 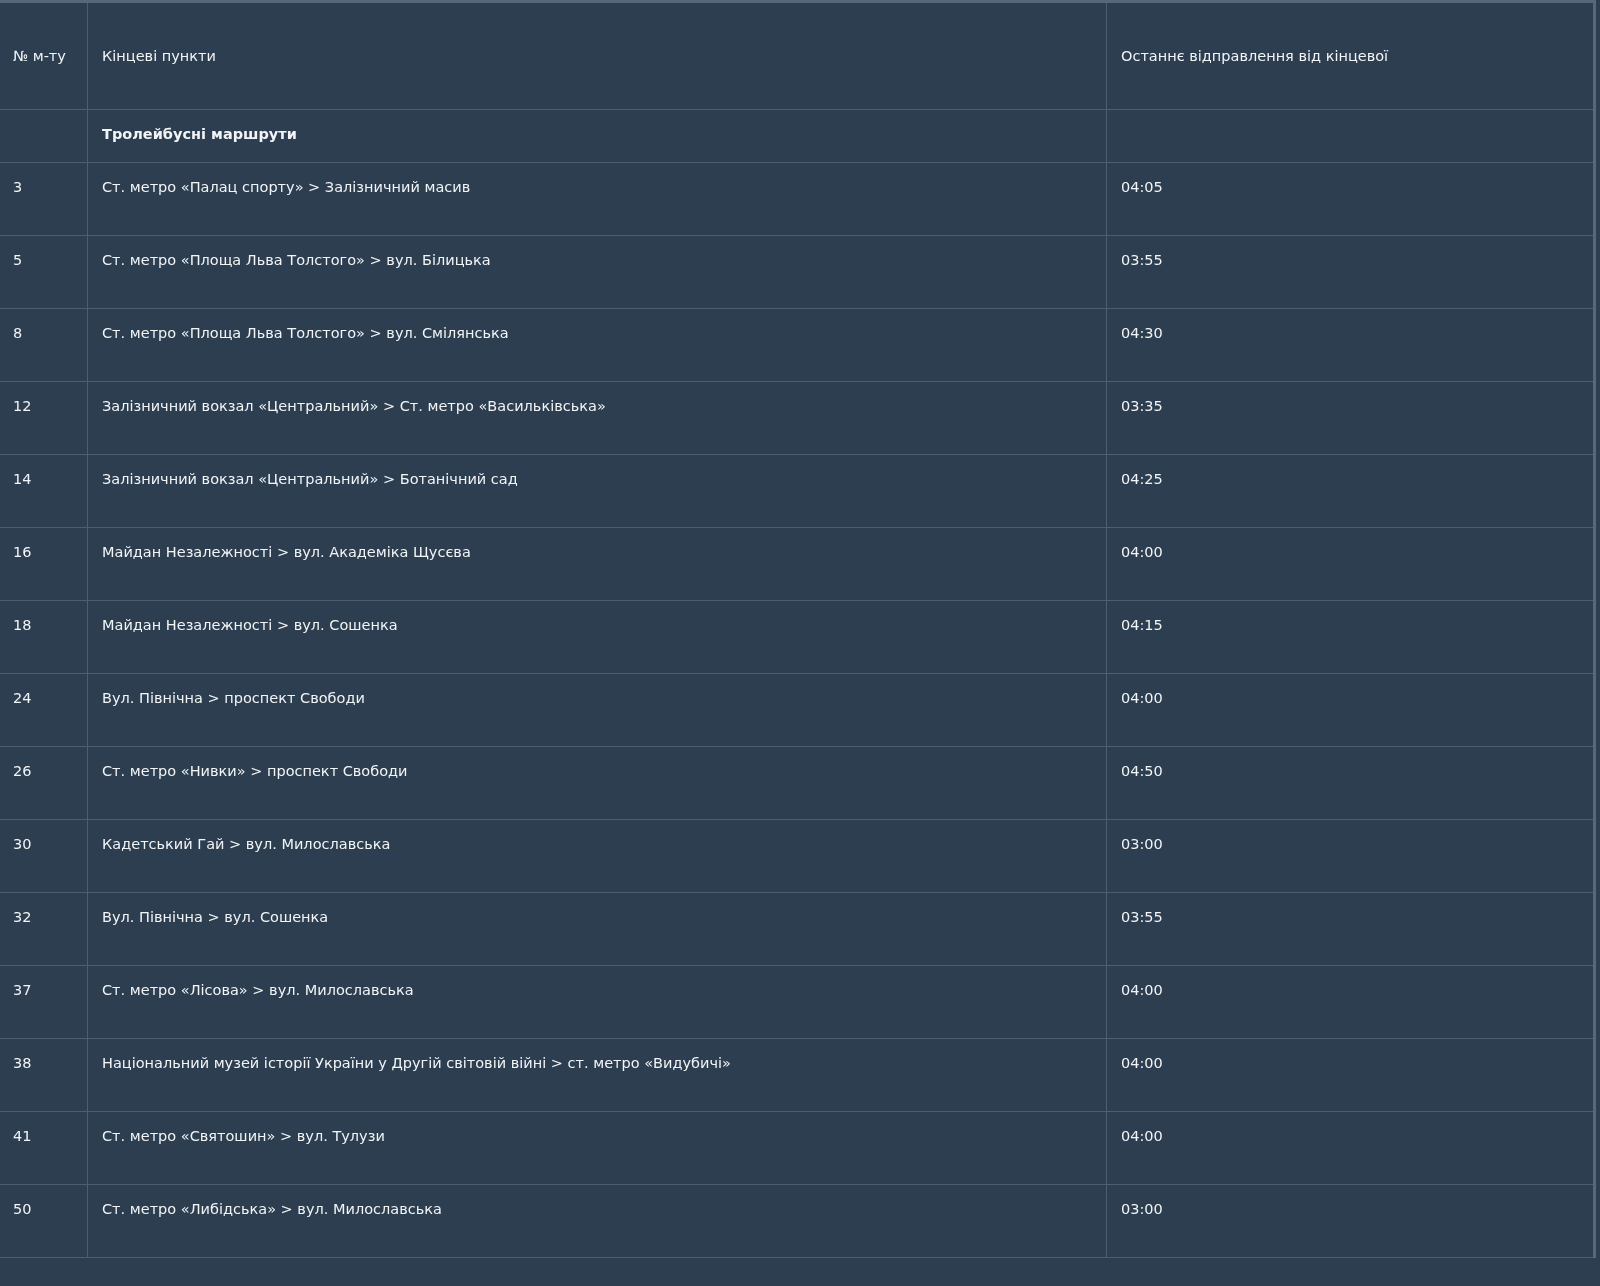 I want to click on route-endpoints: Ст. метро «Святошин» > вул. Тулузи, so click(x=597, y=1148).